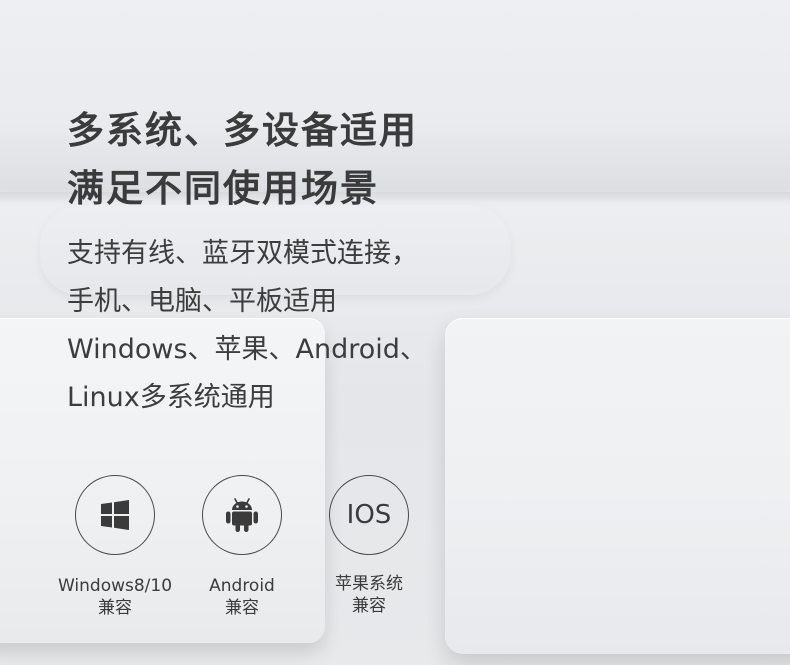 Image resolution: width=790 pixels, height=665 pixels. I want to click on description-line-4: Linux多系统通用, so click(171, 397).